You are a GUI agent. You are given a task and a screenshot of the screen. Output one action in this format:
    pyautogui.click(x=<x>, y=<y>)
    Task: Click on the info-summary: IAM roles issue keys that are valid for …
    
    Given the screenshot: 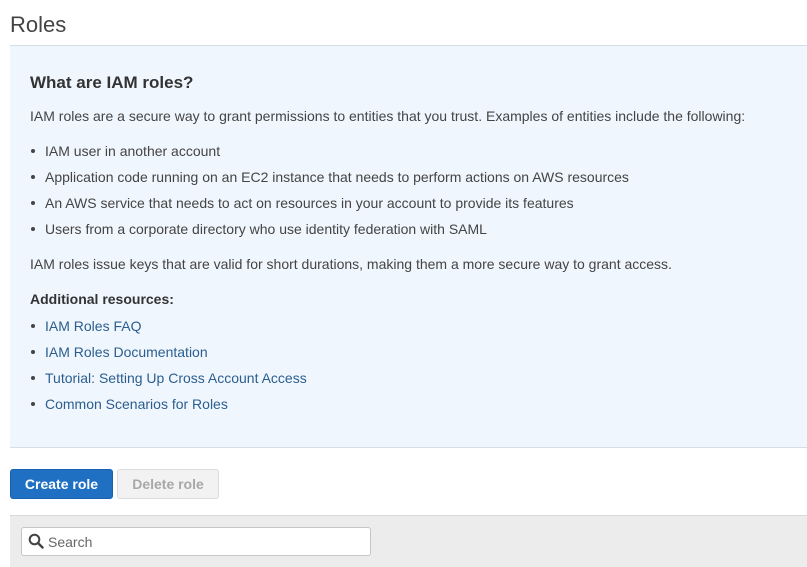 What is the action you would take?
    pyautogui.click(x=351, y=264)
    